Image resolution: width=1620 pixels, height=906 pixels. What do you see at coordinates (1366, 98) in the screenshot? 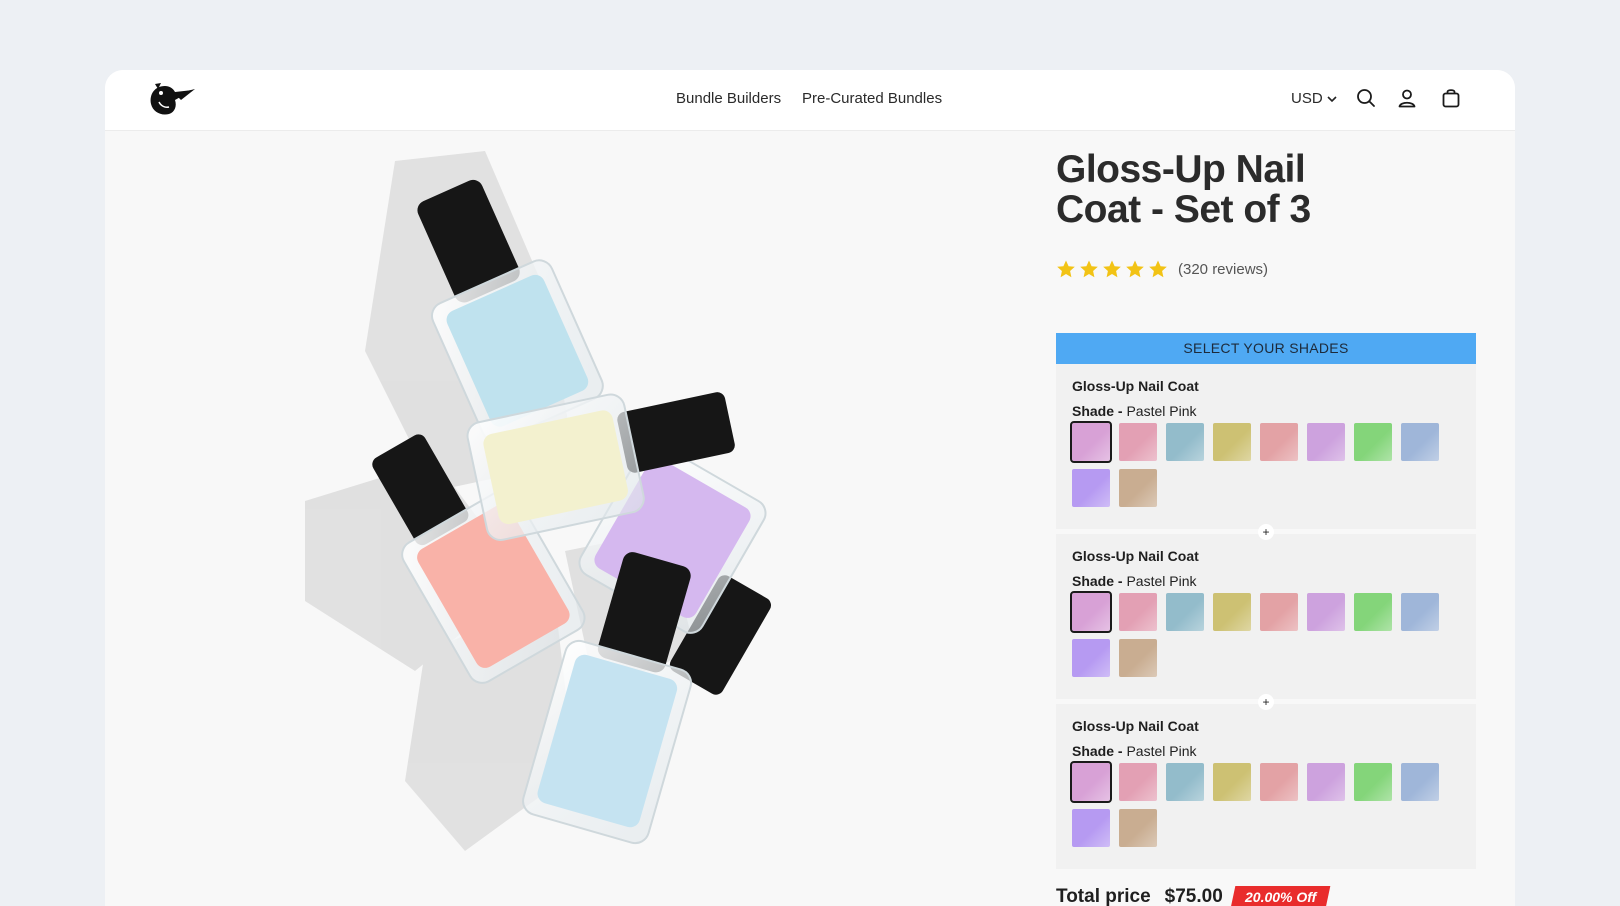
I see `search-icon` at bounding box center [1366, 98].